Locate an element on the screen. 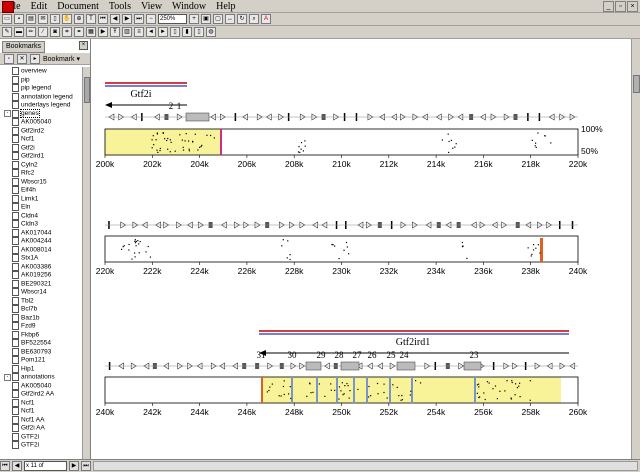  search-icon: ⌕ is located at coordinates (254, 19).